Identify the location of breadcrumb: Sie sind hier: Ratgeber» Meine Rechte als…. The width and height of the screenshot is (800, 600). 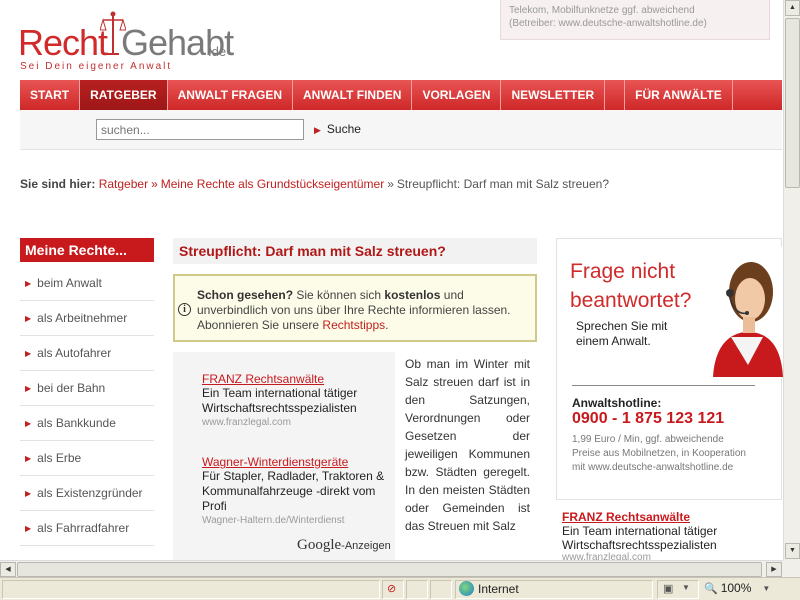
(314, 184).